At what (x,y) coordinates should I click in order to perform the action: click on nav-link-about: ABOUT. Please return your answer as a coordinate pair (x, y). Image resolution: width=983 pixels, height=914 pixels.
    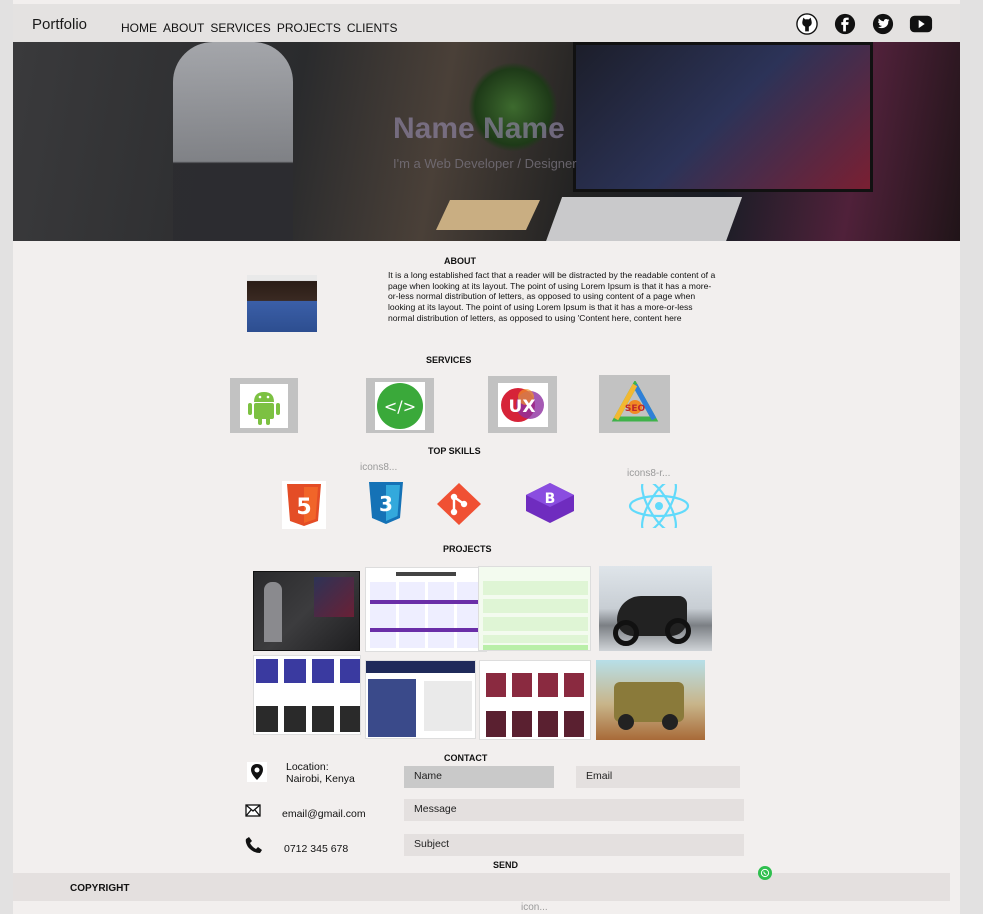
    Looking at the image, I should click on (183, 28).